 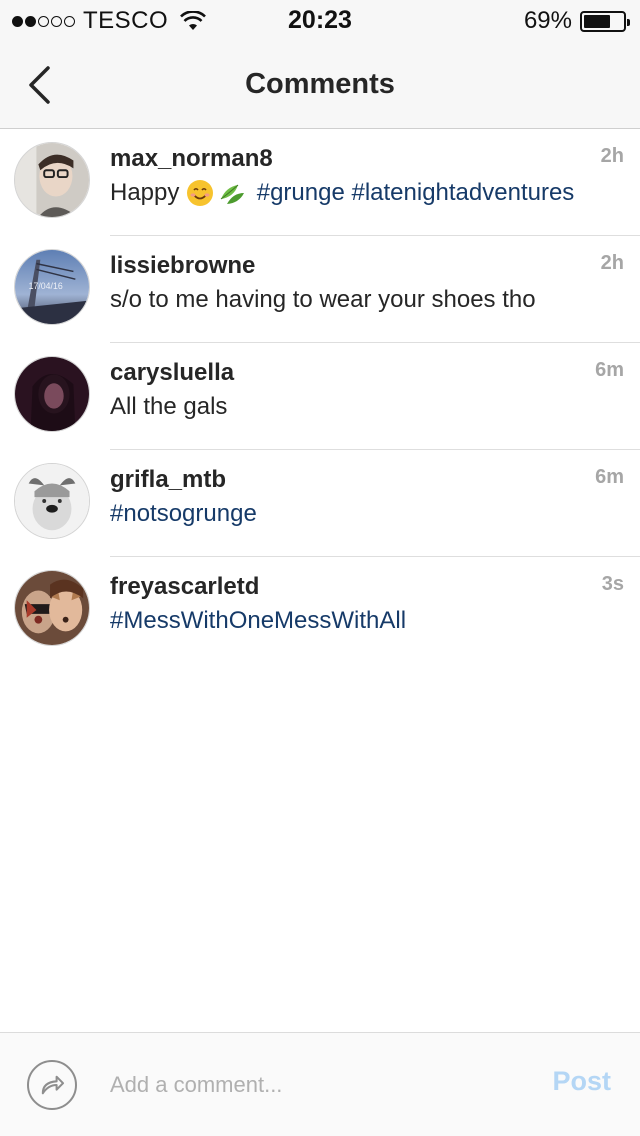 What do you see at coordinates (576, 21) in the screenshot?
I see `status-right: 69%` at bounding box center [576, 21].